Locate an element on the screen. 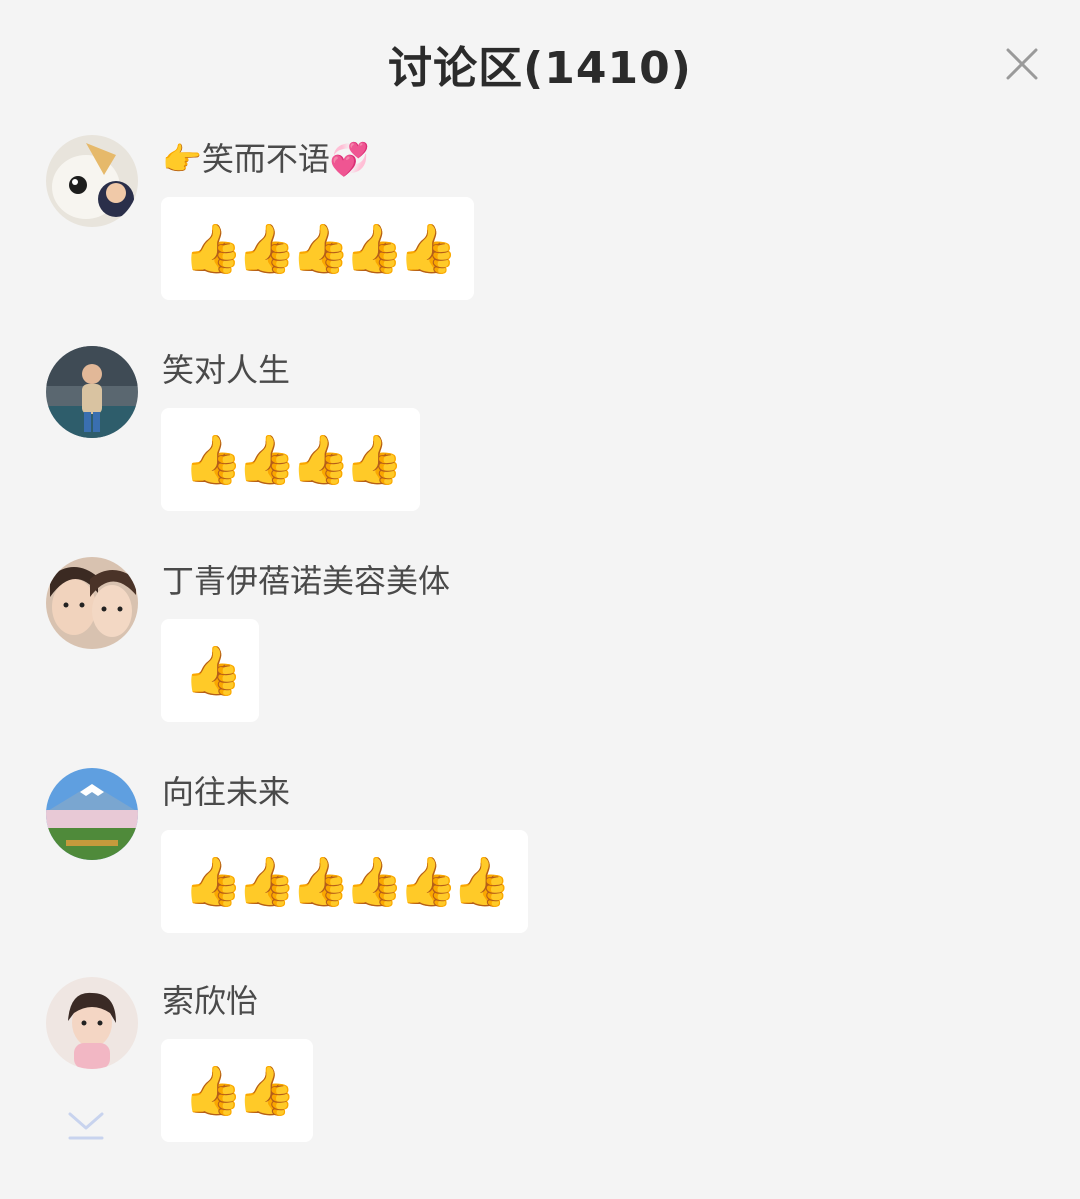 The width and height of the screenshot is (1080, 1199). person-photo-avatar is located at coordinates (92, 392).